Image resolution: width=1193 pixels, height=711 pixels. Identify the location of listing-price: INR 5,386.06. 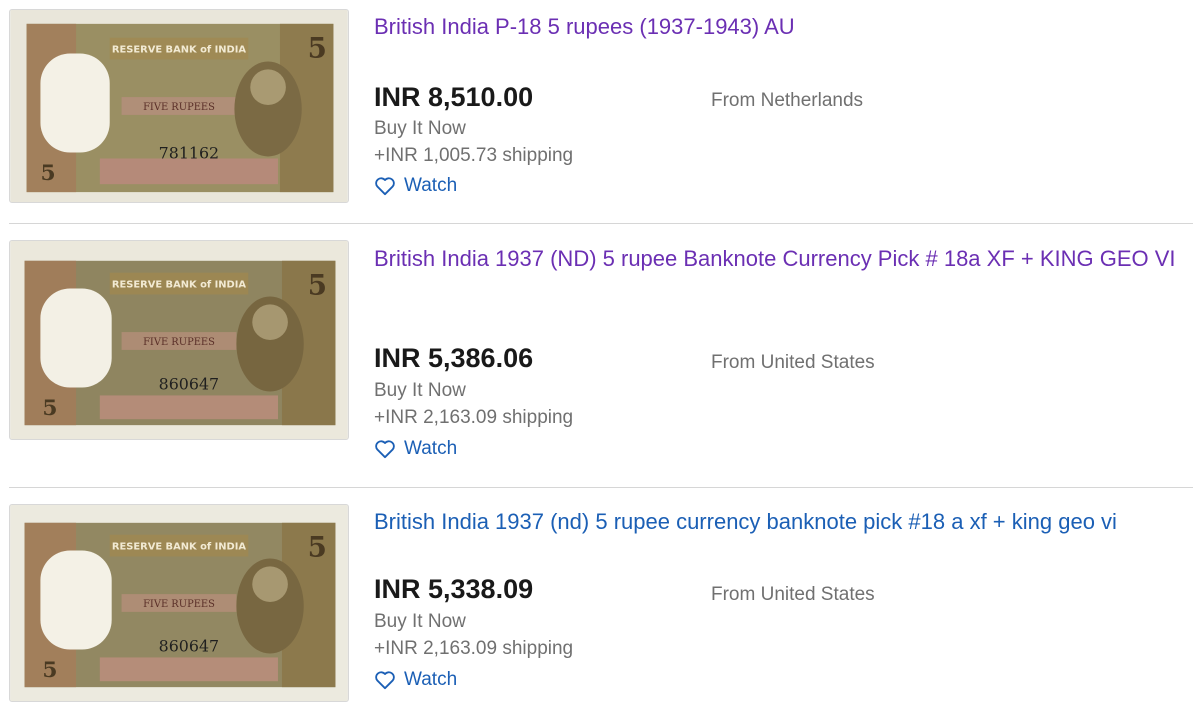
(454, 358).